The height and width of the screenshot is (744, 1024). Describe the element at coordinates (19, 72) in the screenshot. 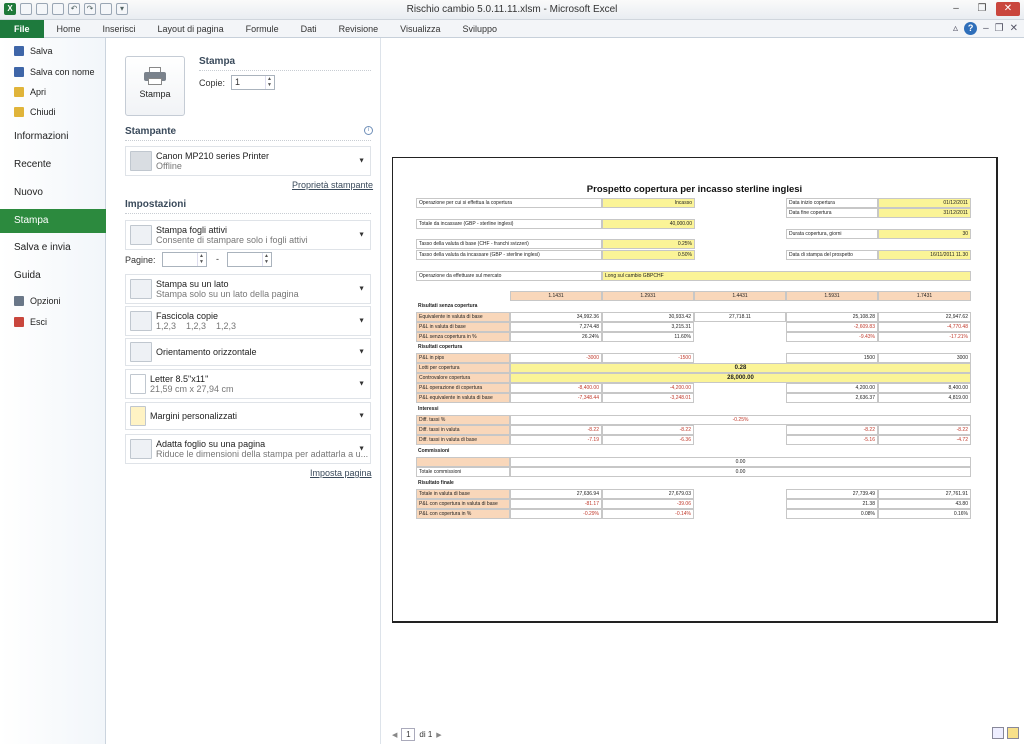

I see `save-as-icon` at that location.